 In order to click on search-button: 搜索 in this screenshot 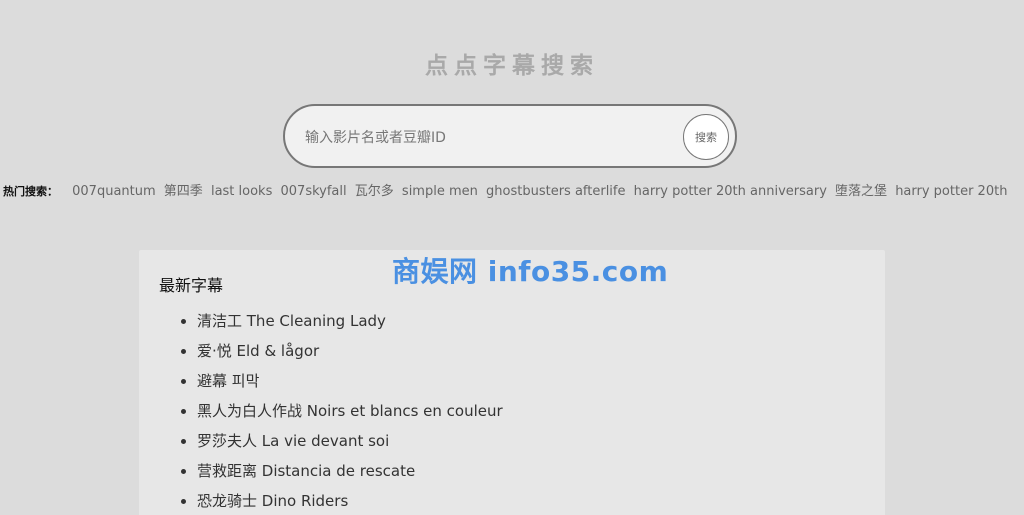, I will do `click(706, 137)`.